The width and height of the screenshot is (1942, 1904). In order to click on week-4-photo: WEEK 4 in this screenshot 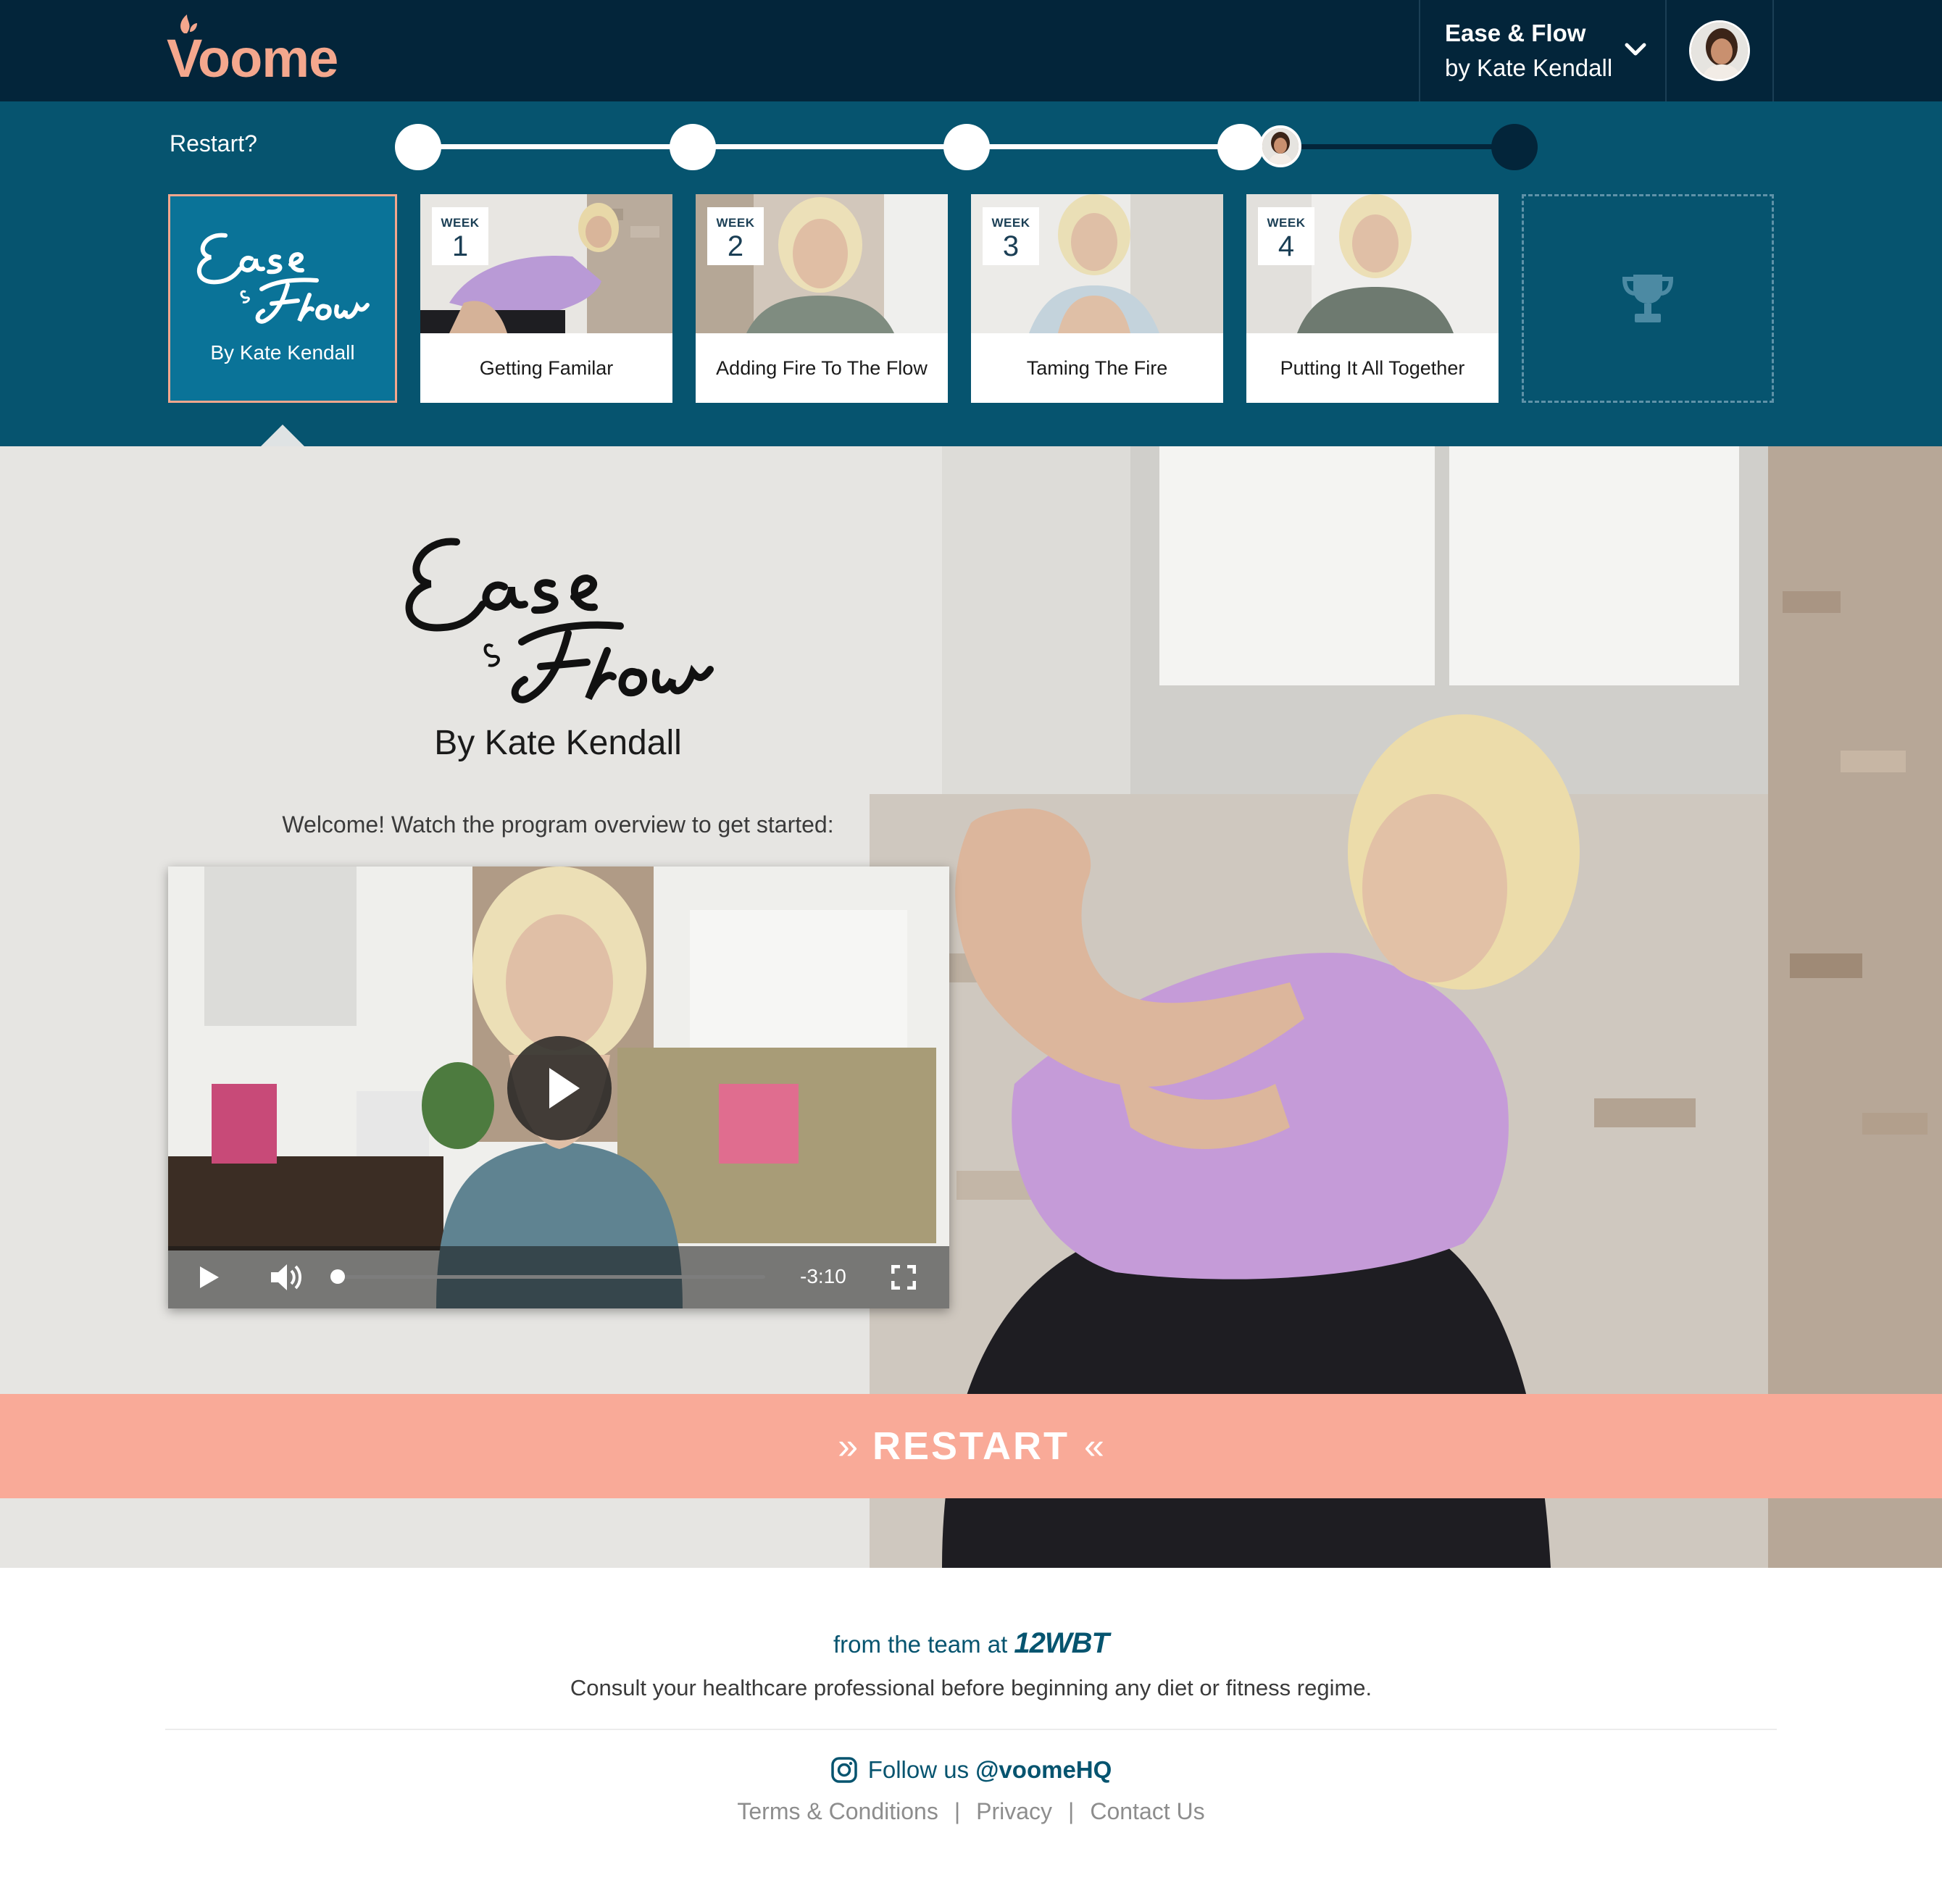, I will do `click(1372, 263)`.